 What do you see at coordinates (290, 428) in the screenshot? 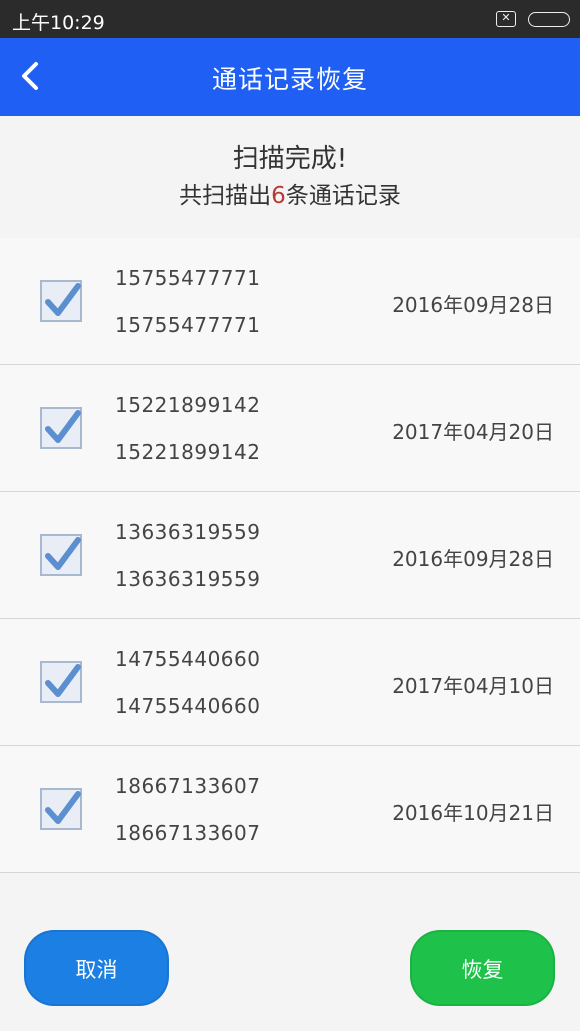
I see `record-row: 15221899142 15221899142 2017年04月20日` at bounding box center [290, 428].